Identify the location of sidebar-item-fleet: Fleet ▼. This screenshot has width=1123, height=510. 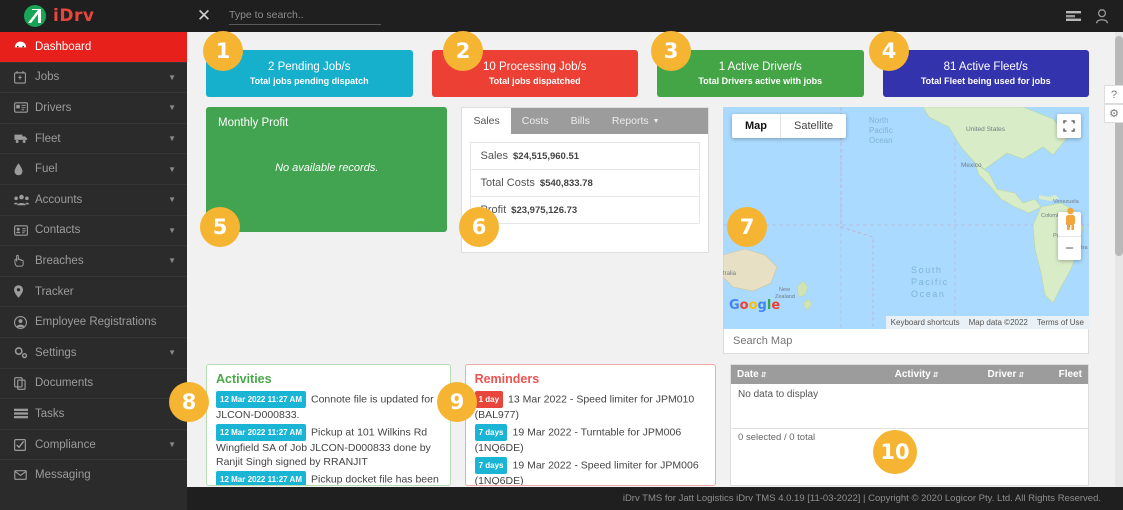
(93, 139).